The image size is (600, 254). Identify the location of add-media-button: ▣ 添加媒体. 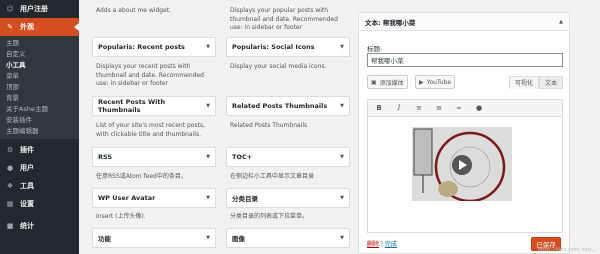
(387, 82).